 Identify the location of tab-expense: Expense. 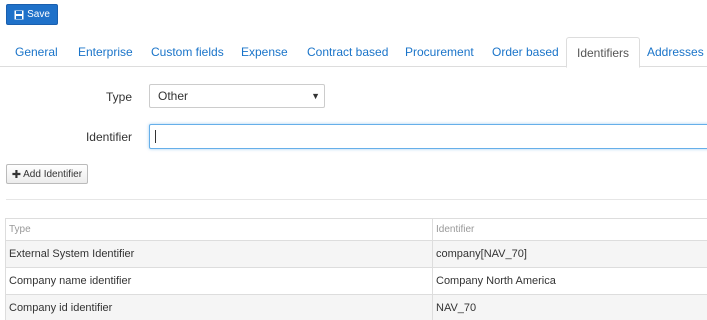
(264, 52).